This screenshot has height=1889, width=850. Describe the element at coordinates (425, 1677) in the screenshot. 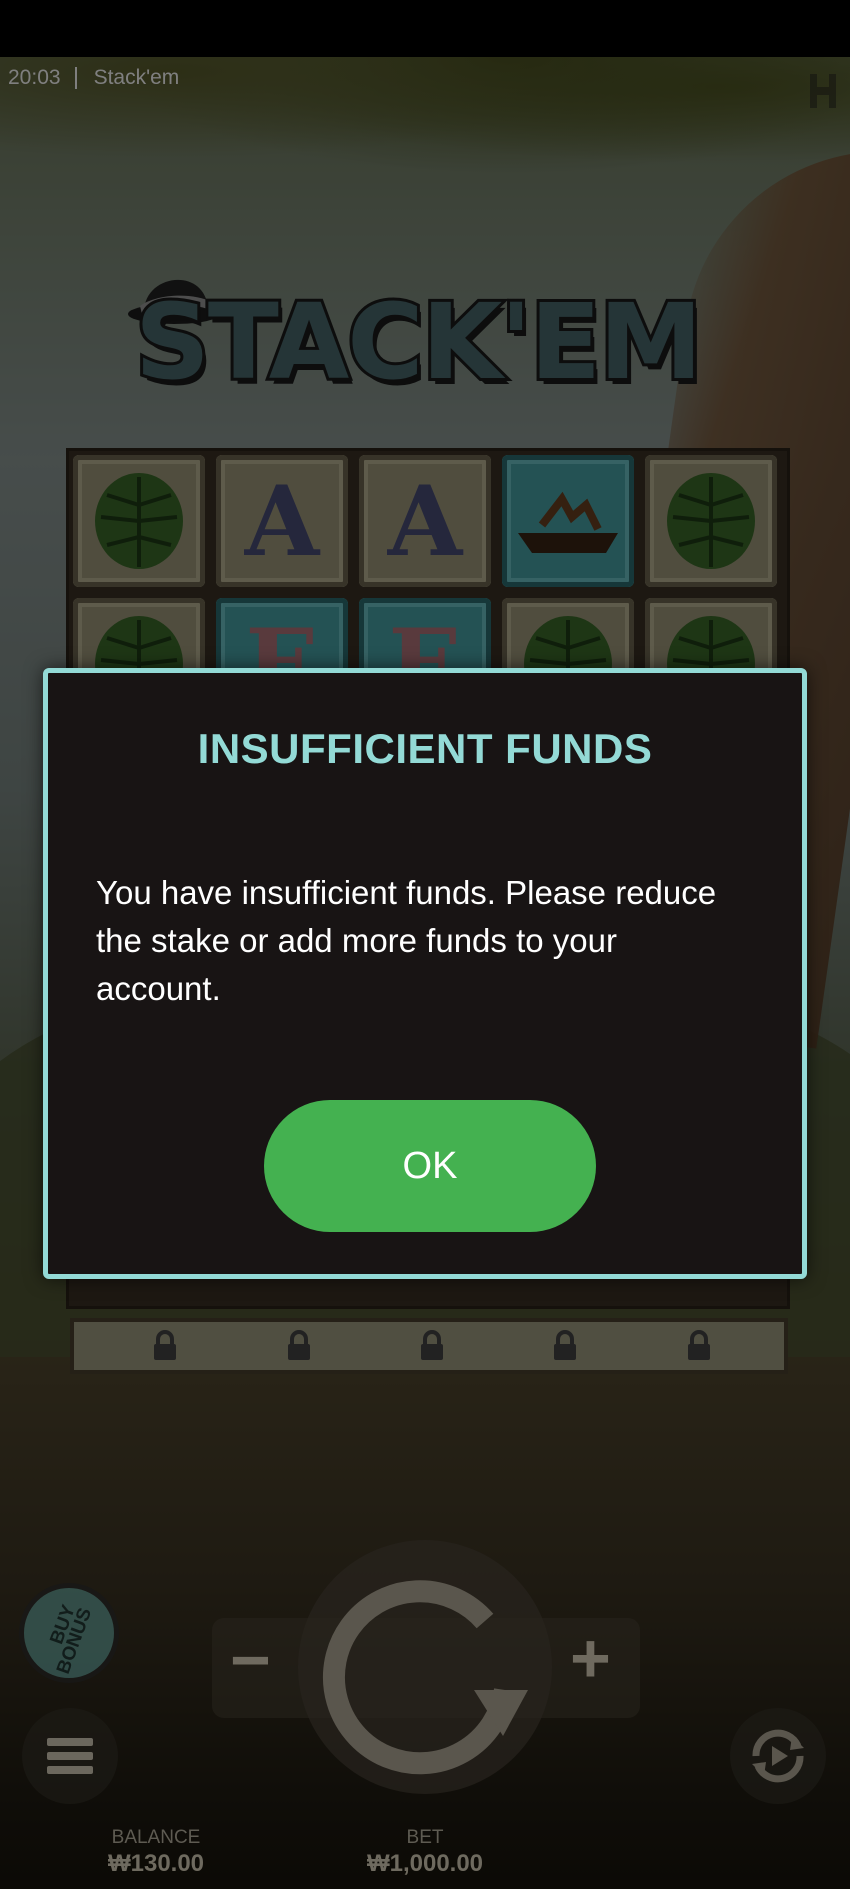

I see `spin-icon` at that location.